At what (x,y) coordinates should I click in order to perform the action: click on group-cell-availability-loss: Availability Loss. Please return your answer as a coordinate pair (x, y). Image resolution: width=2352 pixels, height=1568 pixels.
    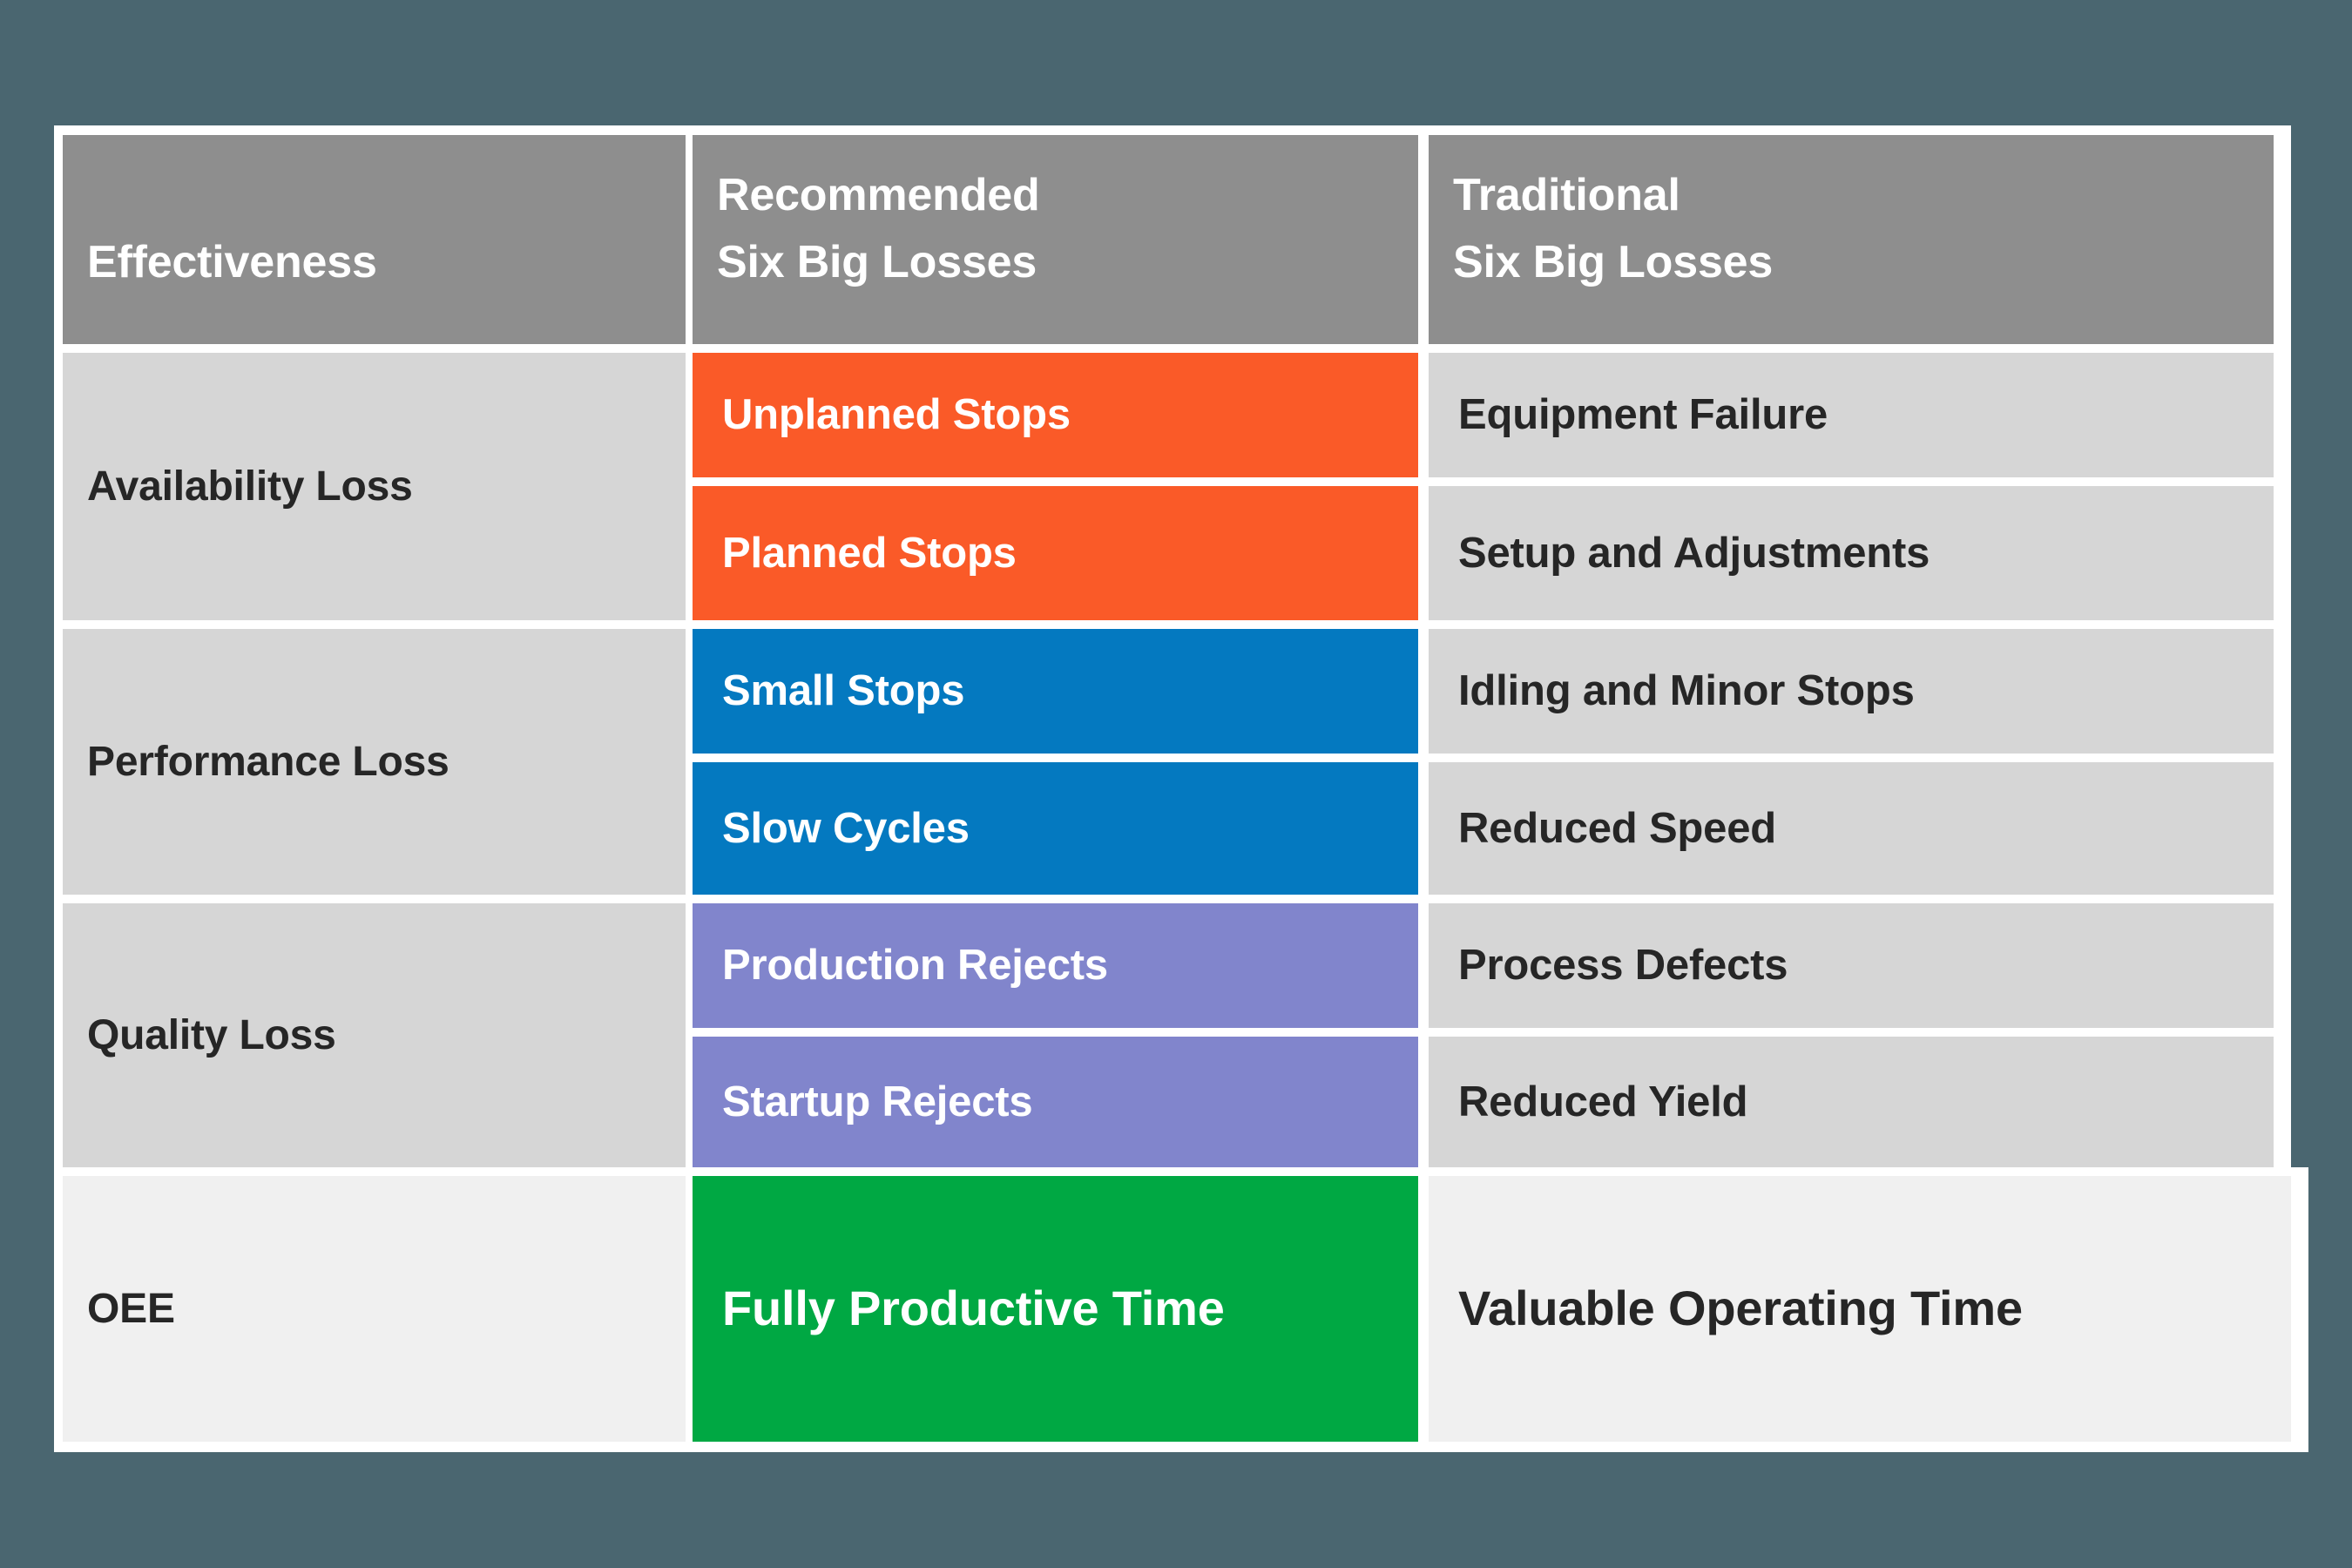
    Looking at the image, I should click on (374, 486).